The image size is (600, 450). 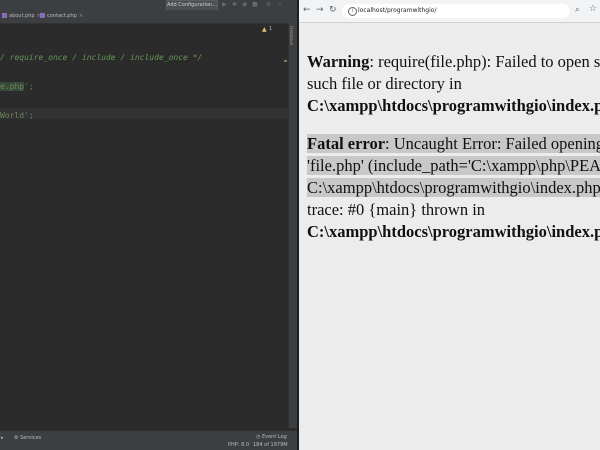 What do you see at coordinates (2, 438) in the screenshot?
I see `services-icon: ▸` at bounding box center [2, 438].